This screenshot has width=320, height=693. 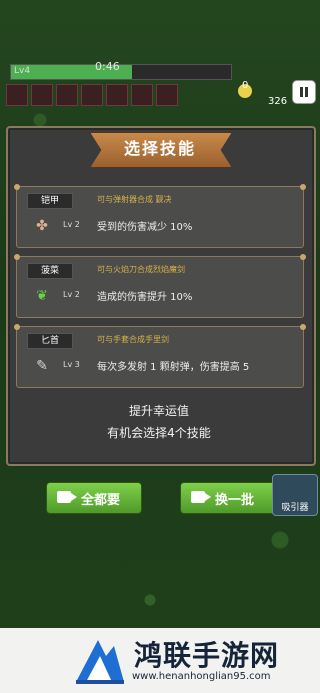 What do you see at coordinates (295, 495) in the screenshot?
I see `magnet-item: 吸引器` at bounding box center [295, 495].